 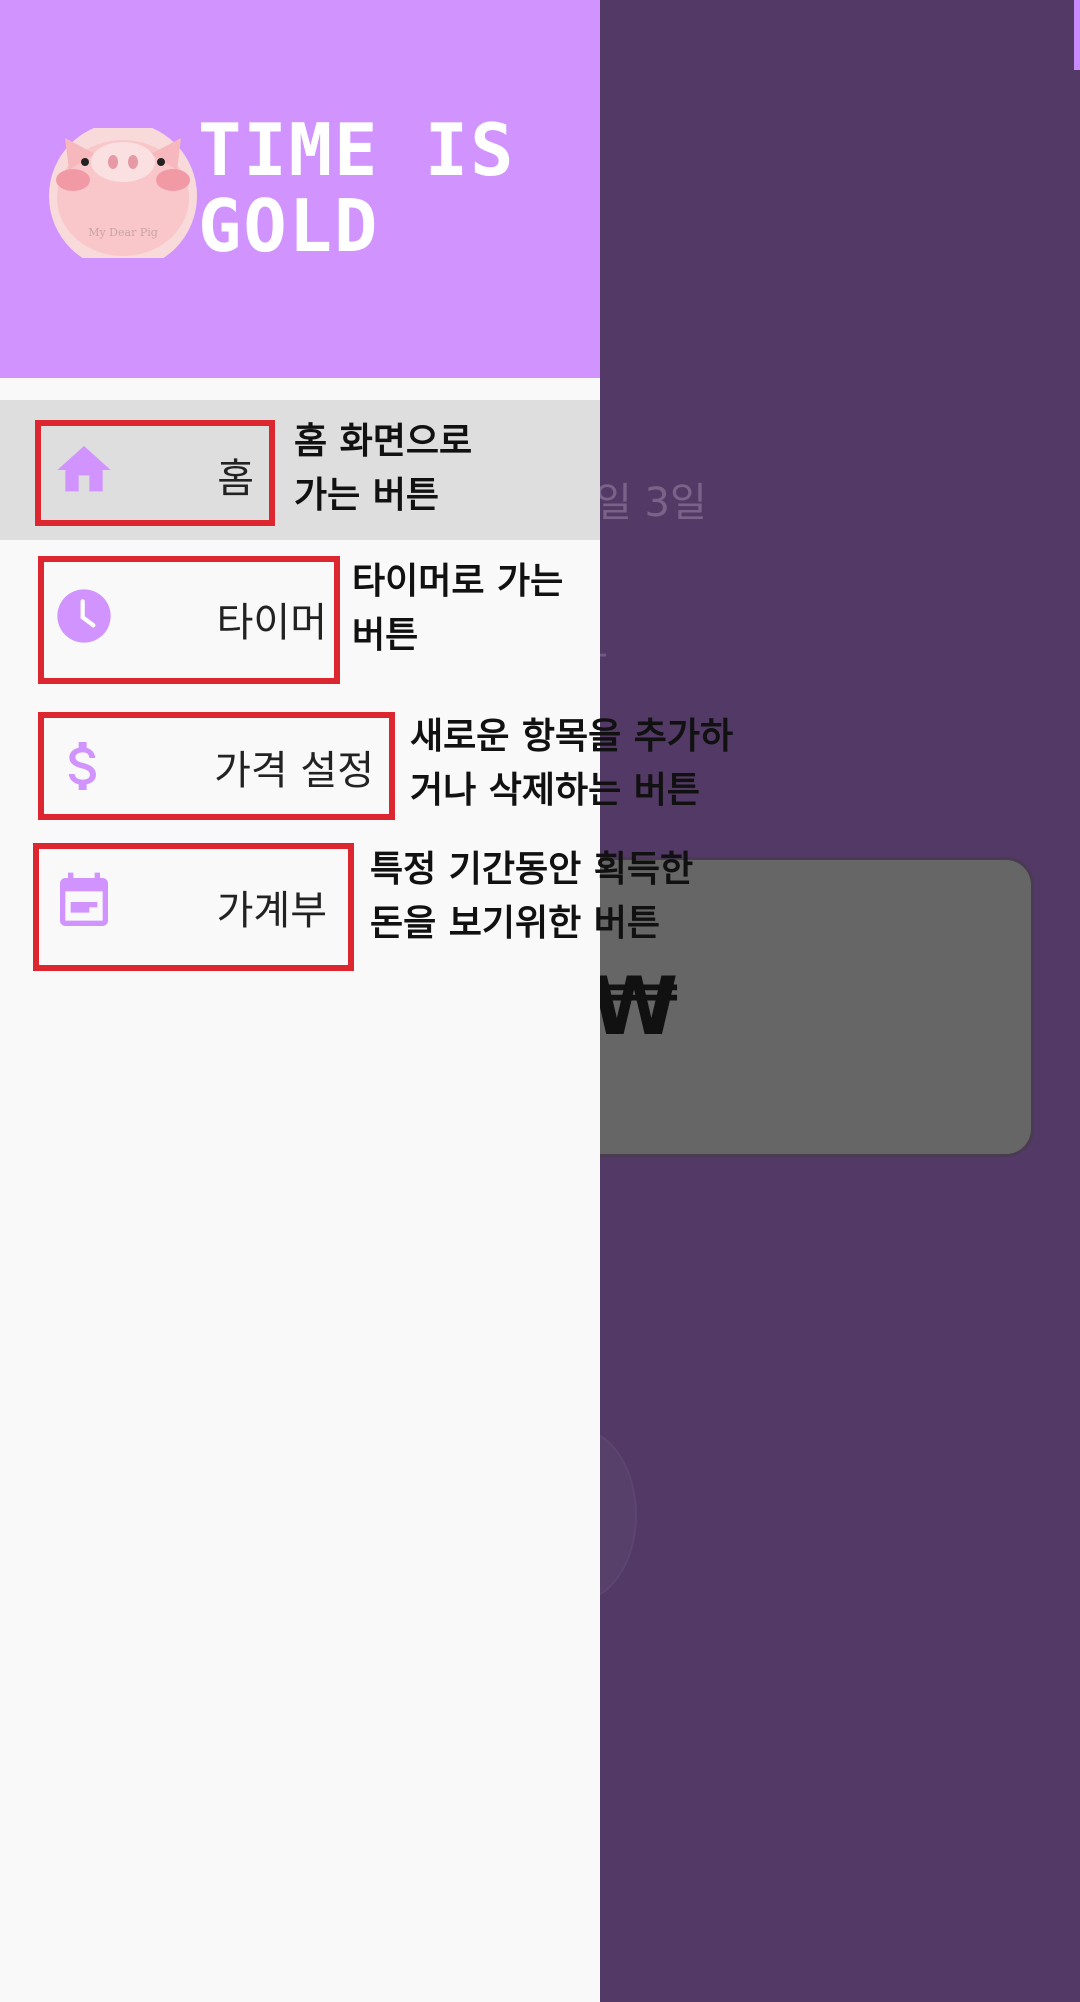 What do you see at coordinates (383, 468) in the screenshot?
I see `annotation-note-home: 홈 화면으로 가는 버튼` at bounding box center [383, 468].